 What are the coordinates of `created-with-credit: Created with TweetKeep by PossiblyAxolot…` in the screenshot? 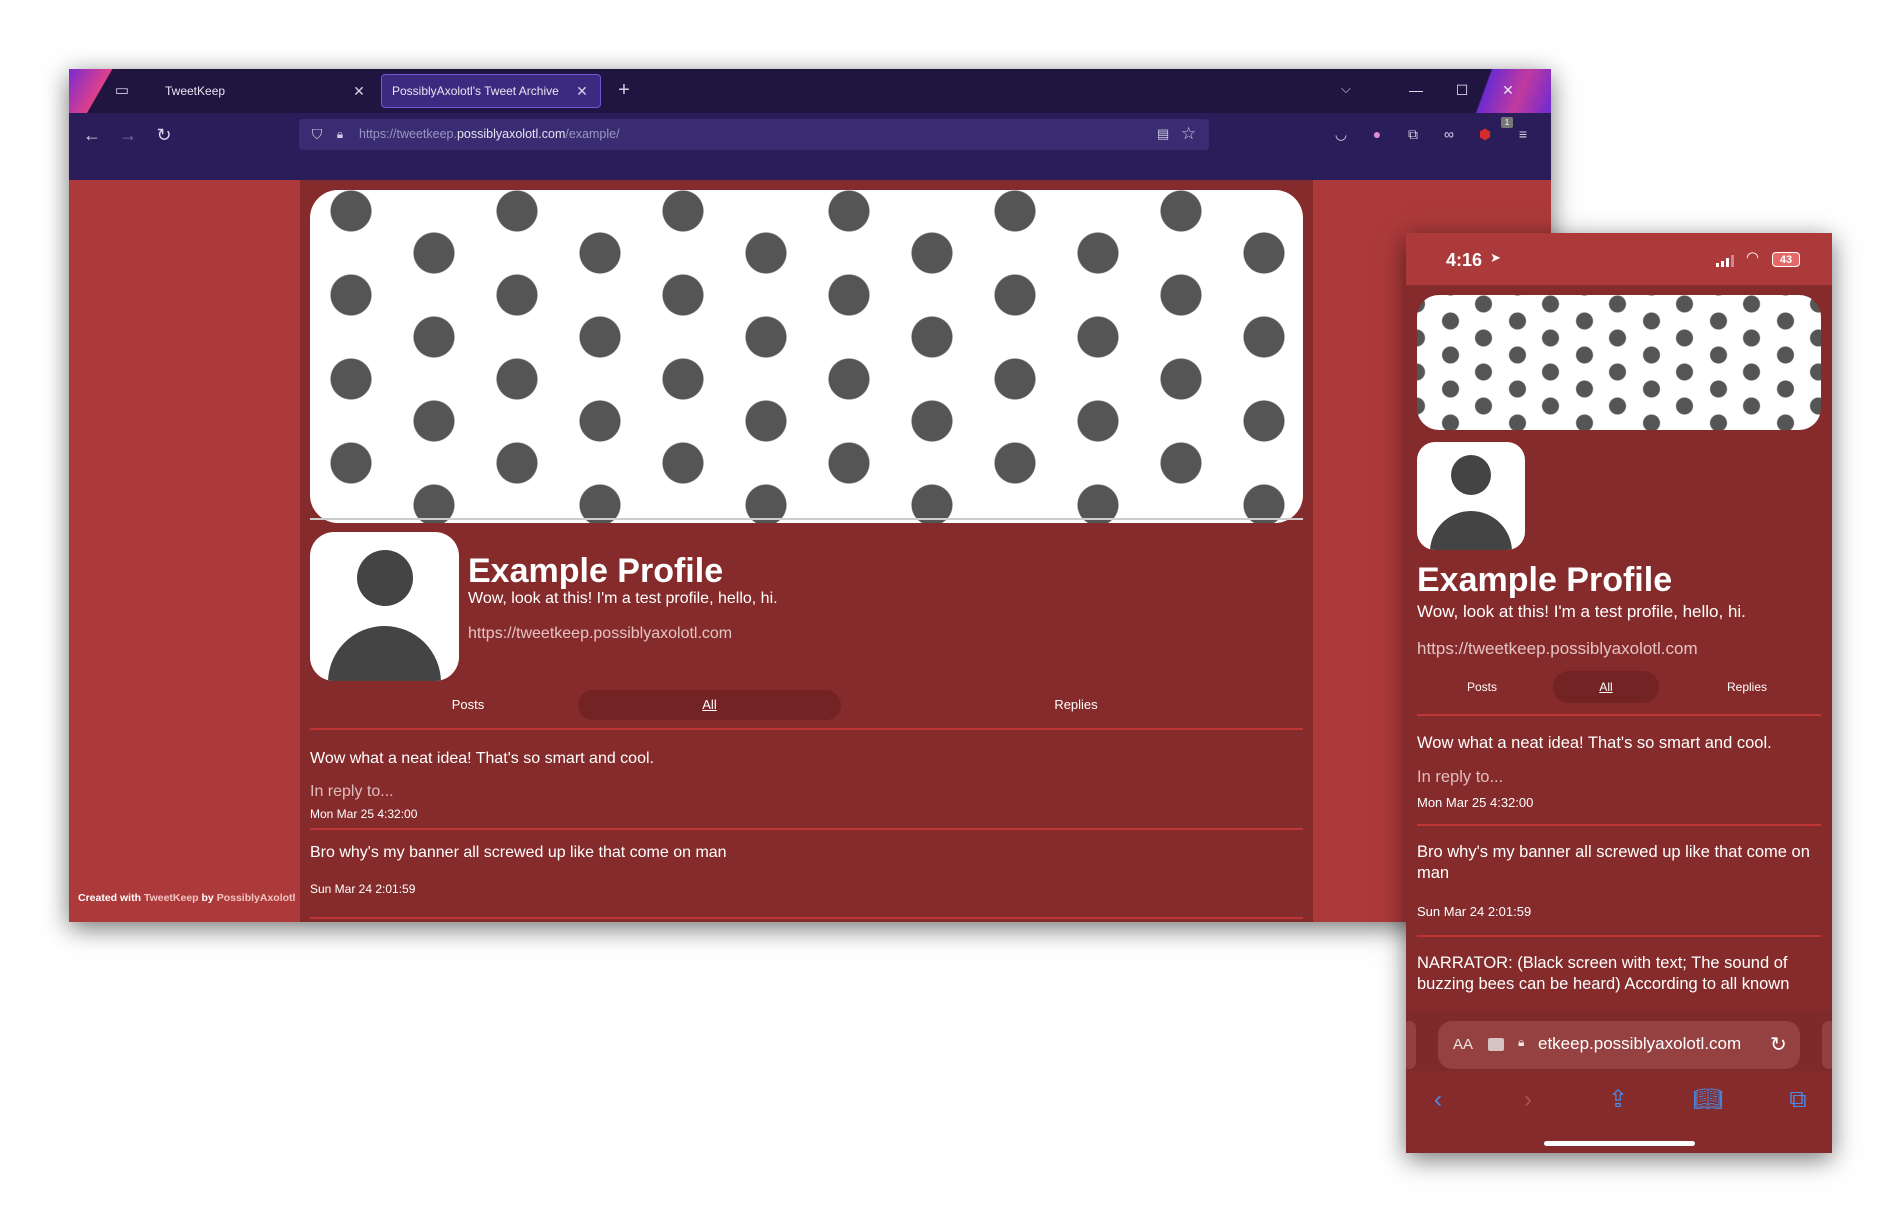 It's located at (186, 898).